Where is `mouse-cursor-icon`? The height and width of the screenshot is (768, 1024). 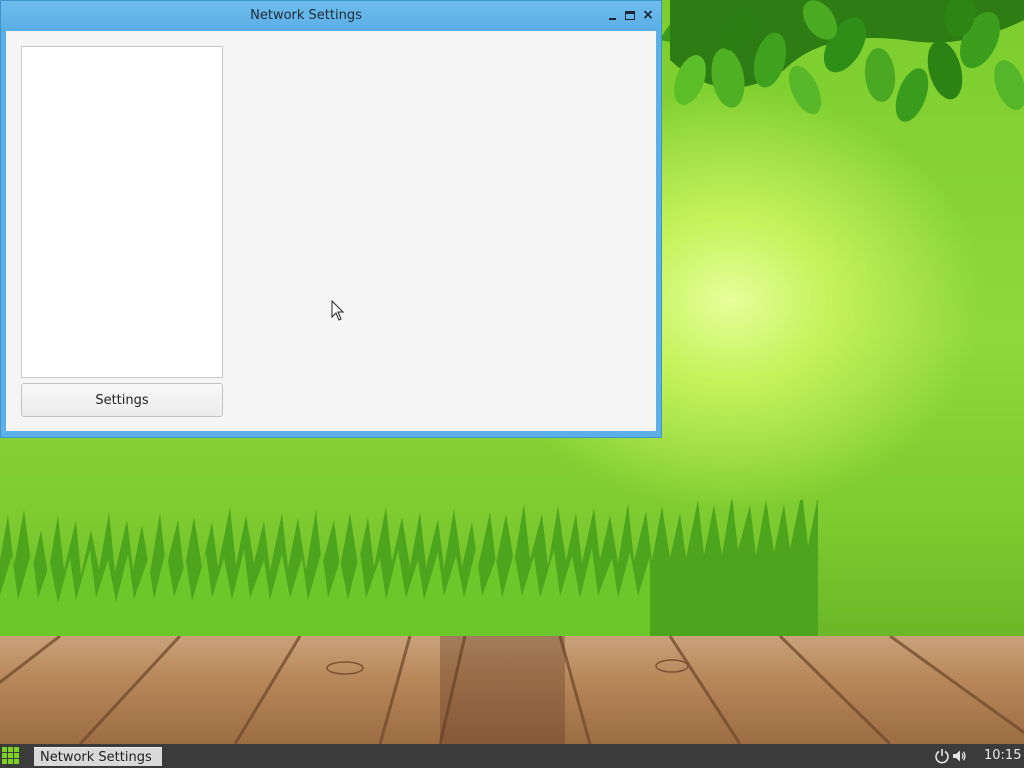
mouse-cursor-icon is located at coordinates (338, 310).